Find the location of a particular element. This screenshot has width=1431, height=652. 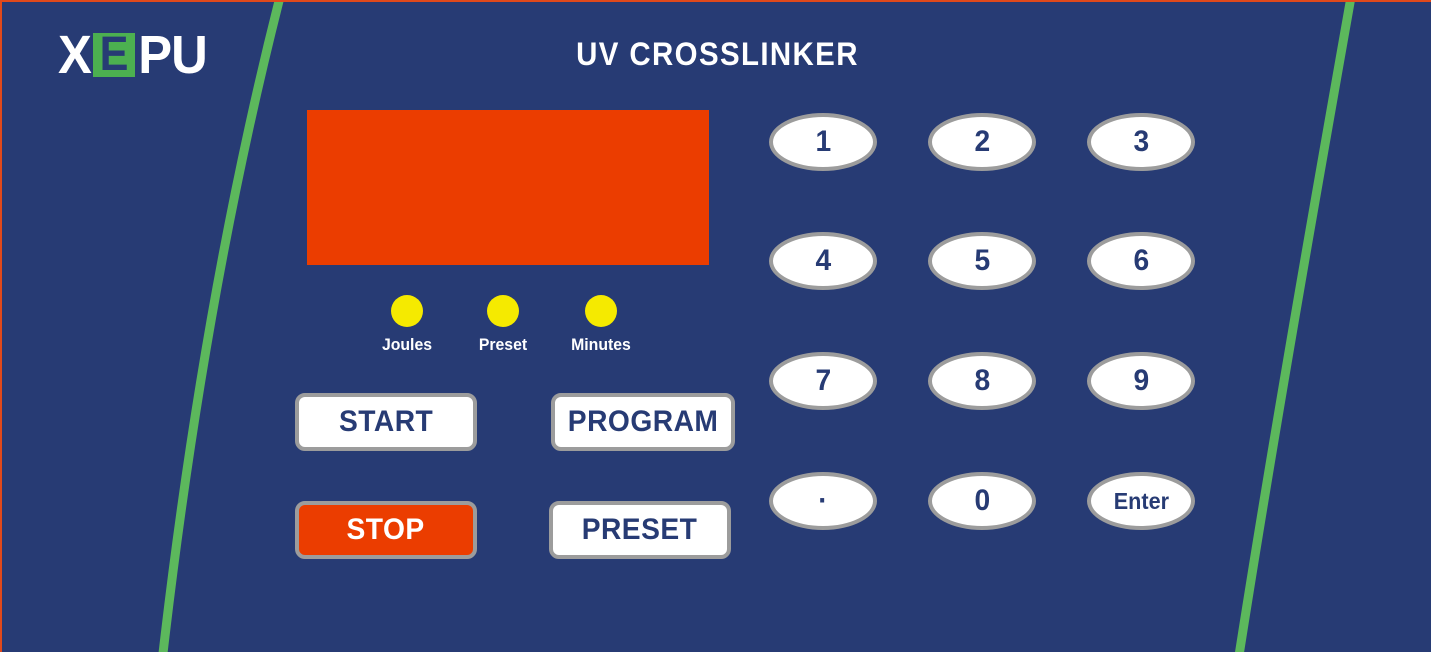

keypad-key-3-label: 3 is located at coordinates (1141, 141).